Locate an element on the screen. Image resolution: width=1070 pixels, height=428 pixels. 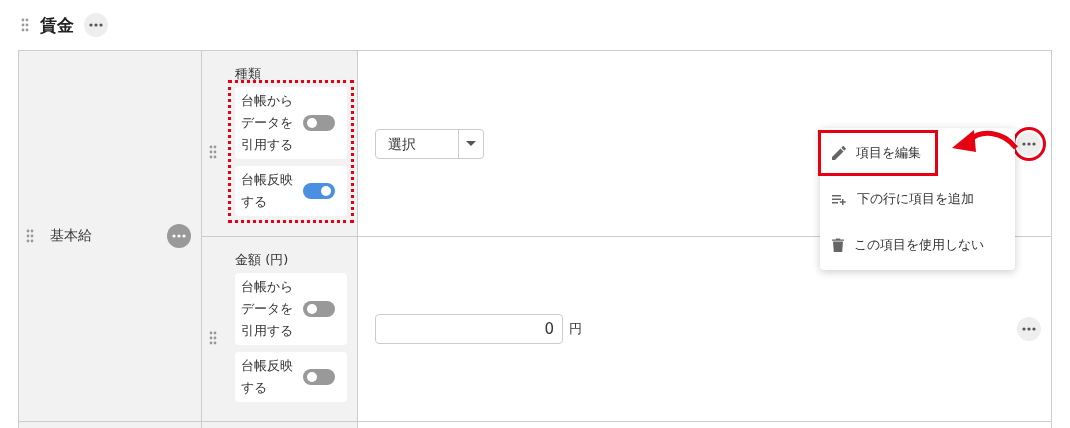
caret-icon is located at coordinates (471, 143).